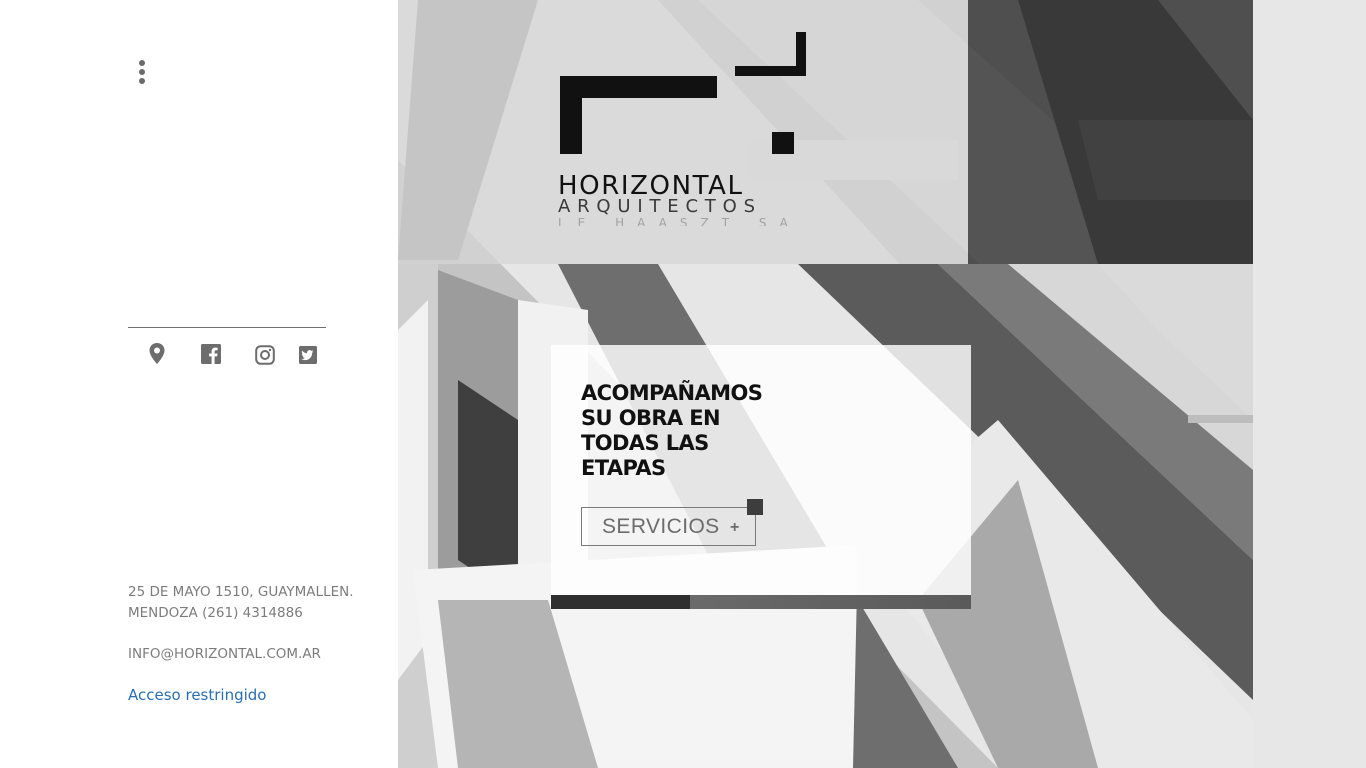  I want to click on social-links, so click(227, 355).